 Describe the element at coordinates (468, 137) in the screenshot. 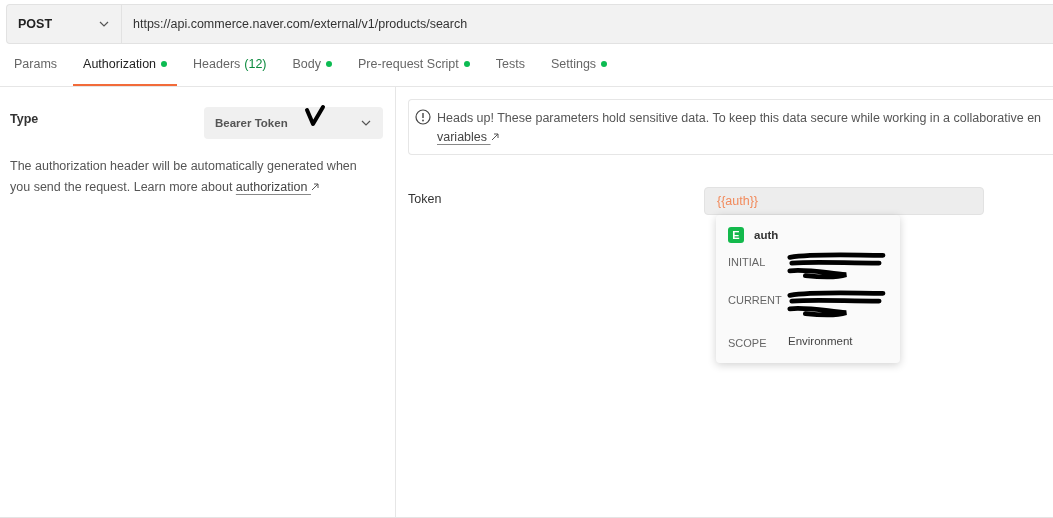

I see `variables-link: variables` at that location.